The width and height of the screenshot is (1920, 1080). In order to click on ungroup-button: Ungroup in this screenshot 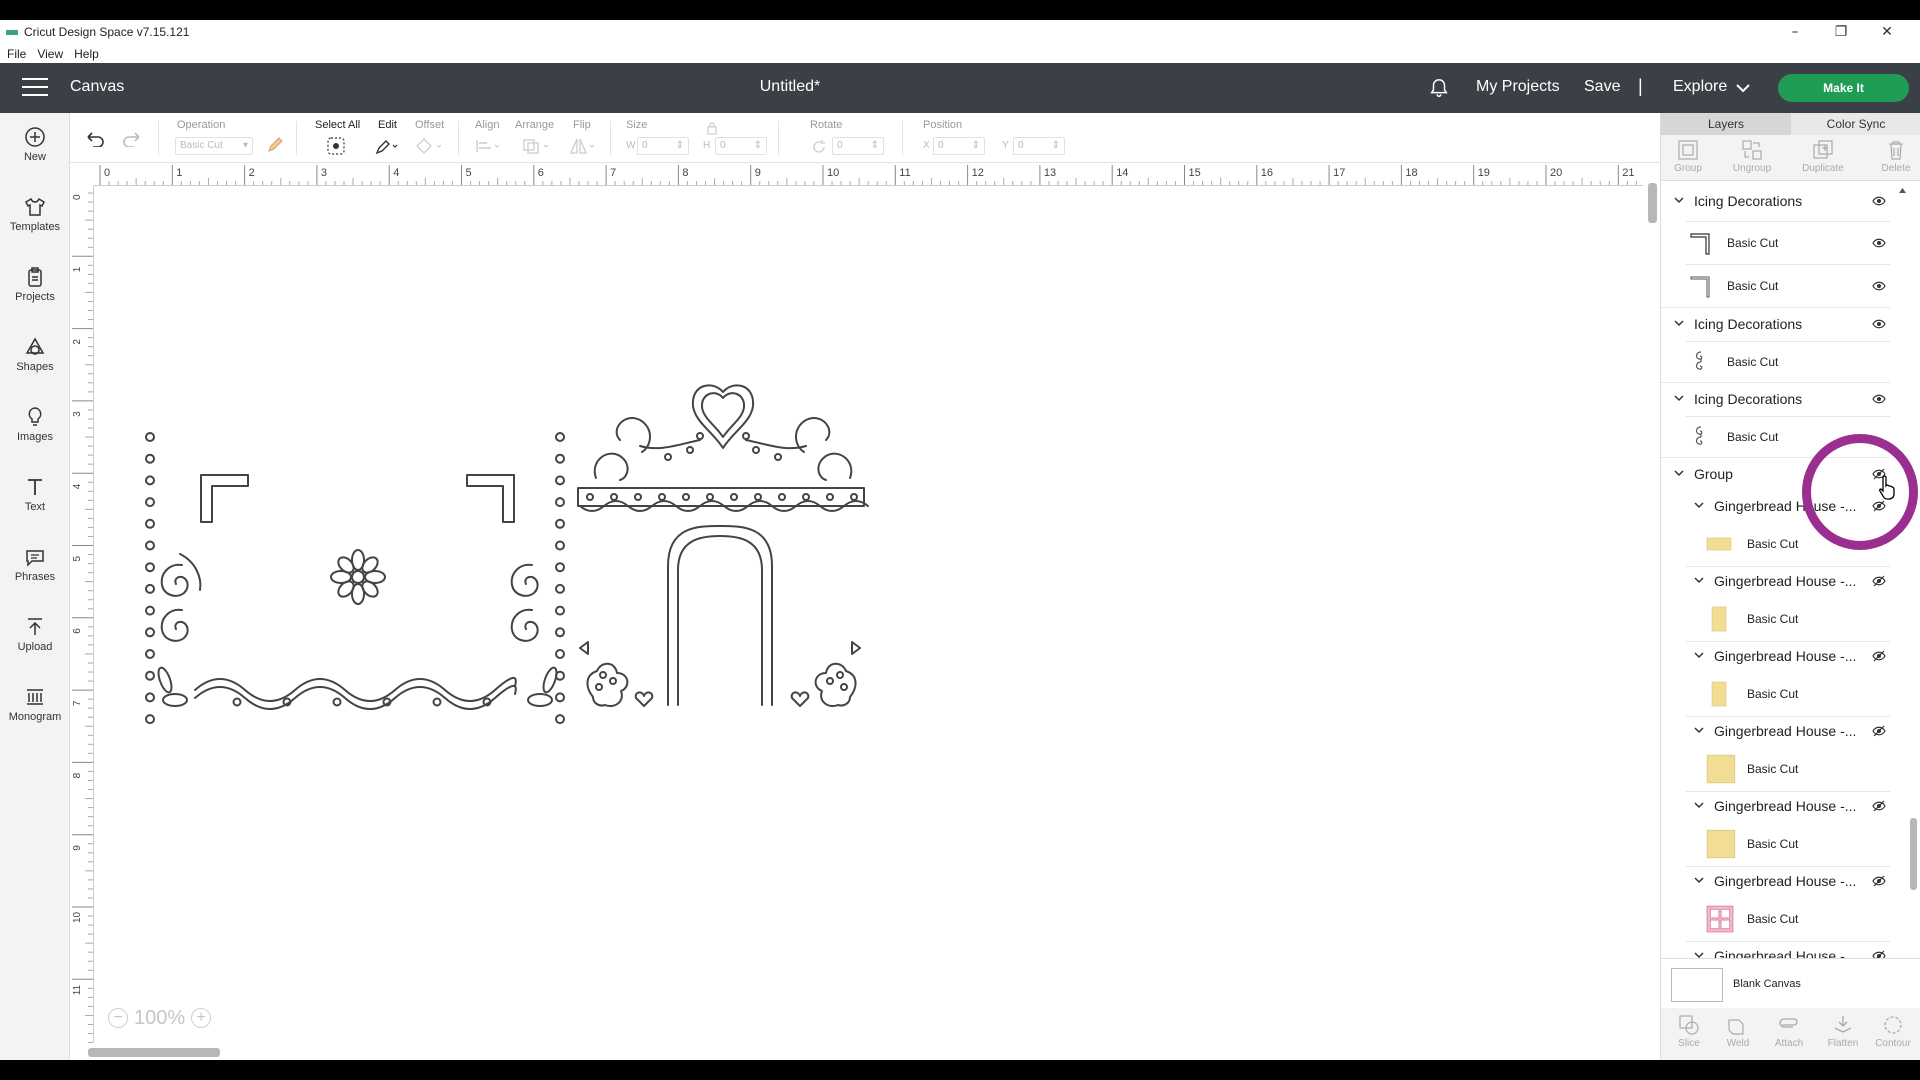, I will do `click(1752, 156)`.